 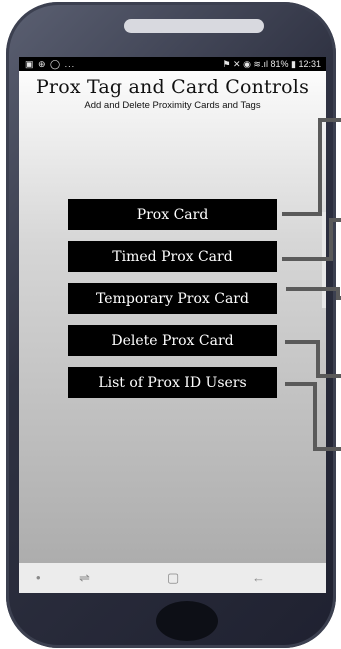 What do you see at coordinates (311, 284) in the screenshot?
I see `connector-lines` at bounding box center [311, 284].